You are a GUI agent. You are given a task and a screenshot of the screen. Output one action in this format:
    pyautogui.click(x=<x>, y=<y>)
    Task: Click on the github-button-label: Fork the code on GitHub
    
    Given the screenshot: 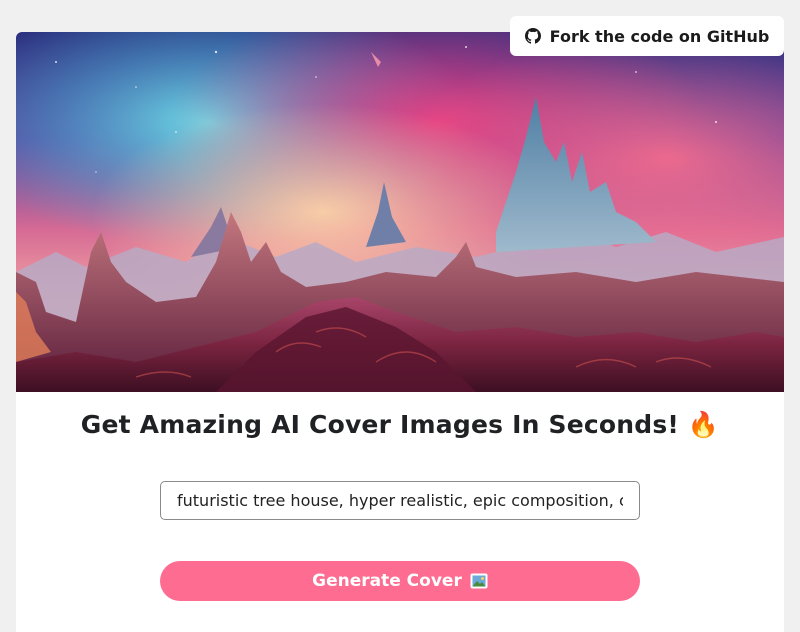 What is the action you would take?
    pyautogui.click(x=659, y=36)
    